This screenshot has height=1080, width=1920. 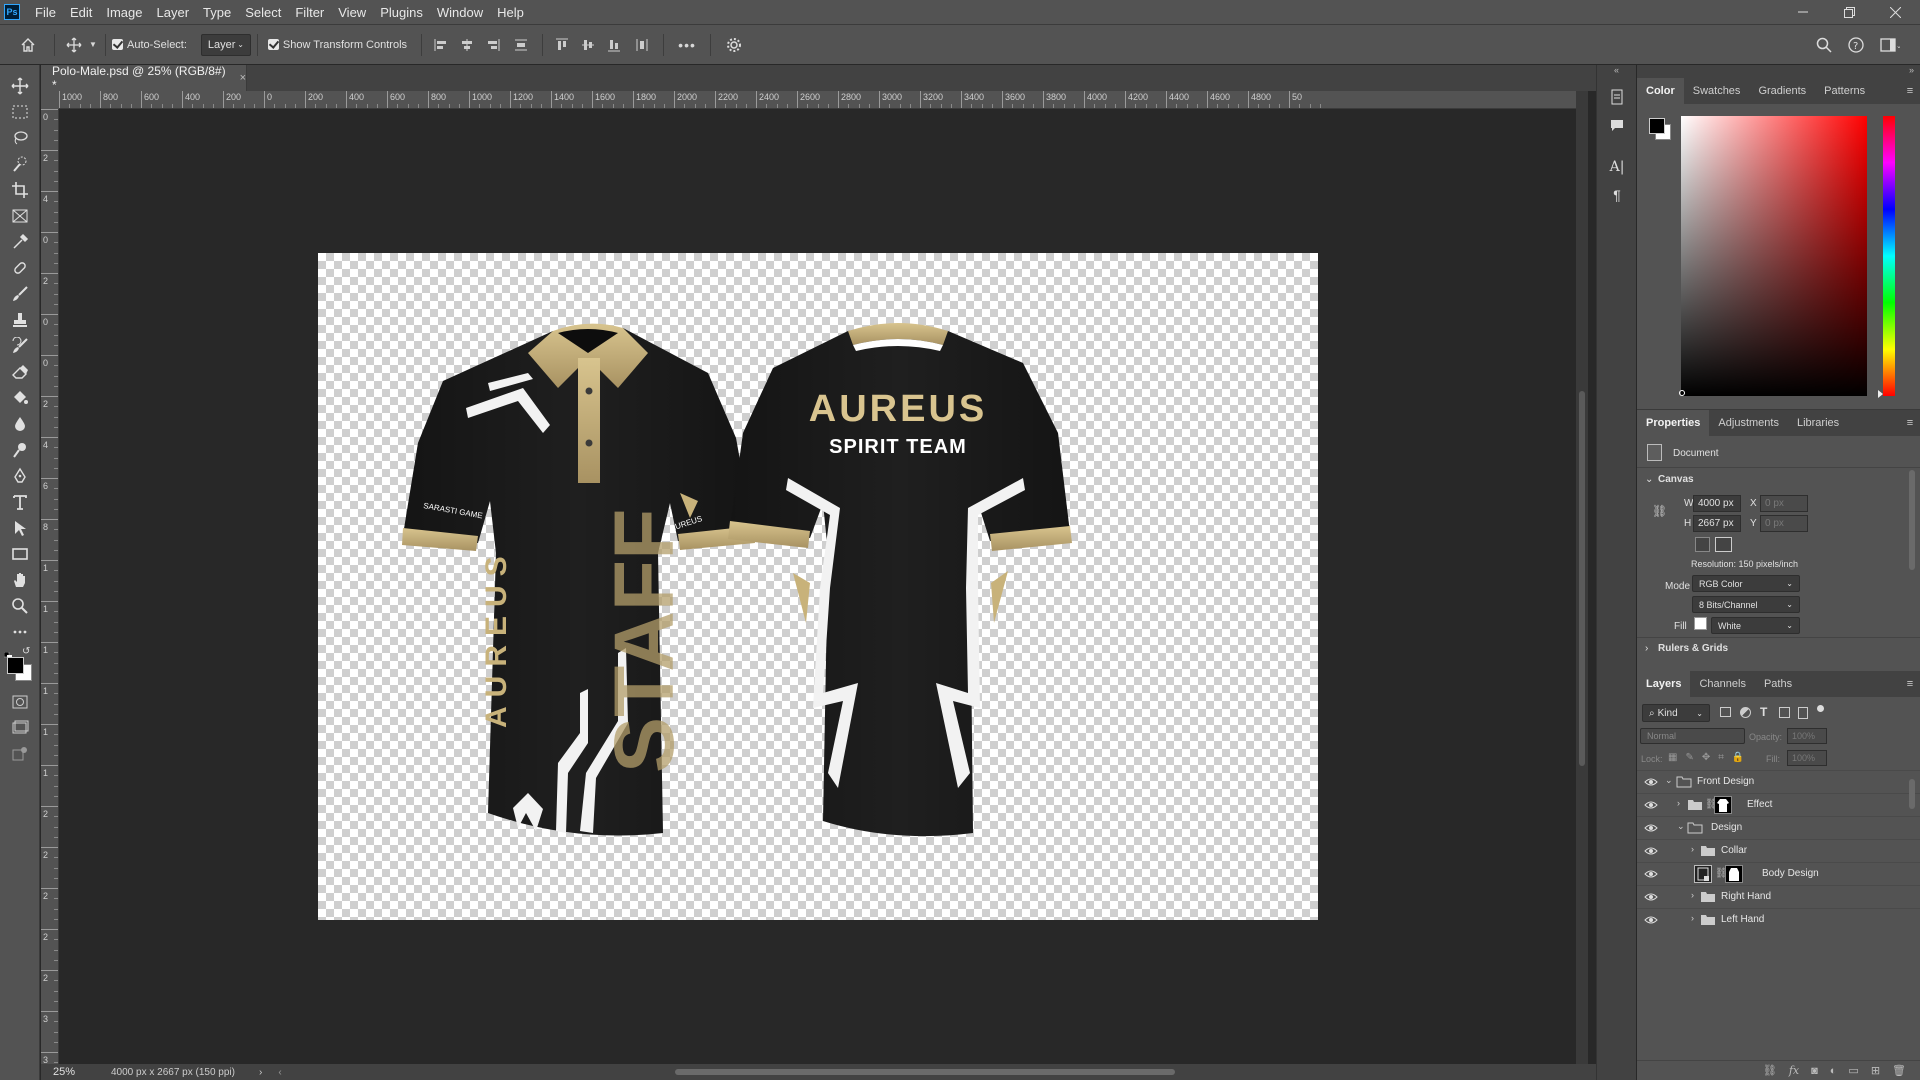 I want to click on quick-selection-tool, so click(x=20, y=164).